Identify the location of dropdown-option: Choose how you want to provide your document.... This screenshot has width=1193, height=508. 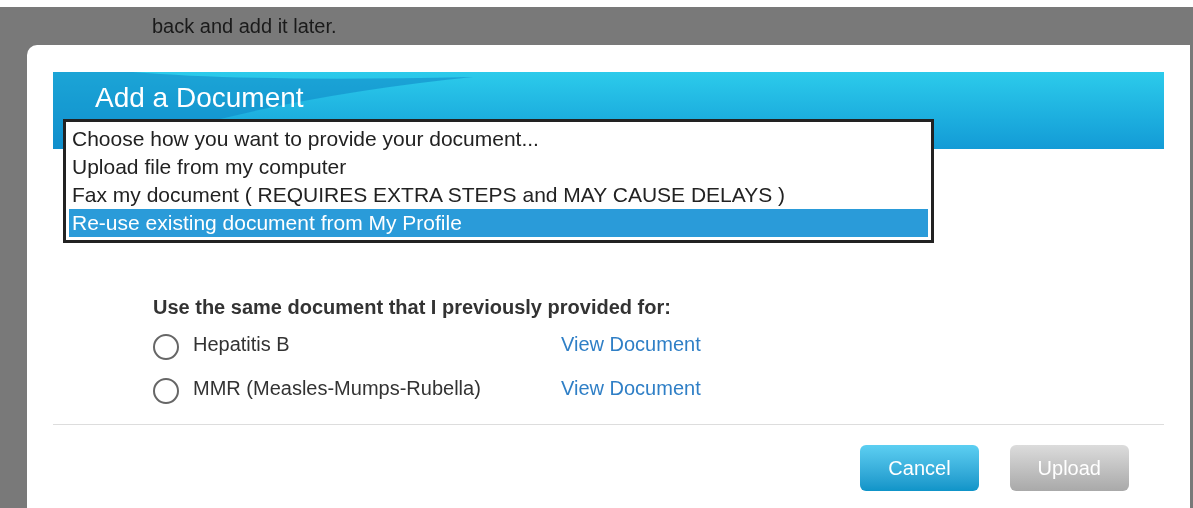
(498, 139).